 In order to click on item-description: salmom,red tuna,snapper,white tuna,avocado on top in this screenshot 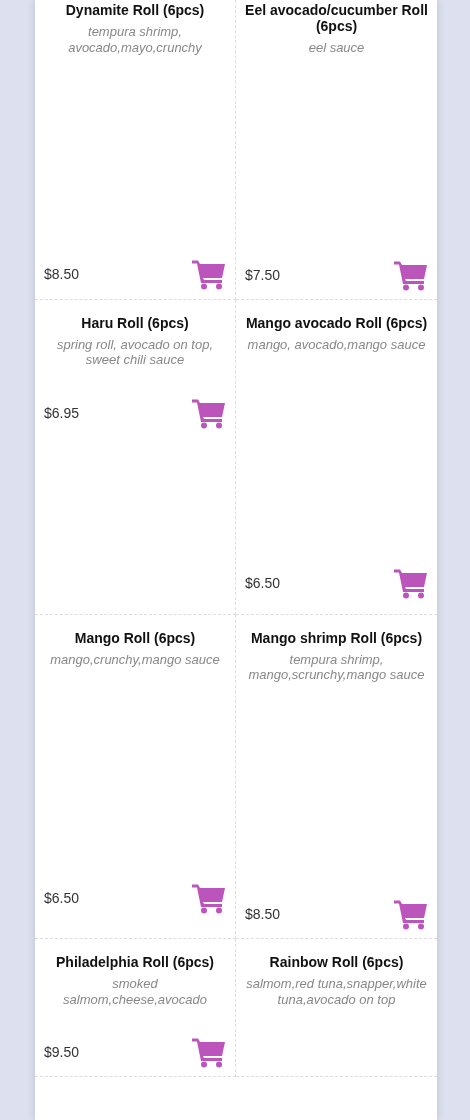, I will do `click(336, 992)`.